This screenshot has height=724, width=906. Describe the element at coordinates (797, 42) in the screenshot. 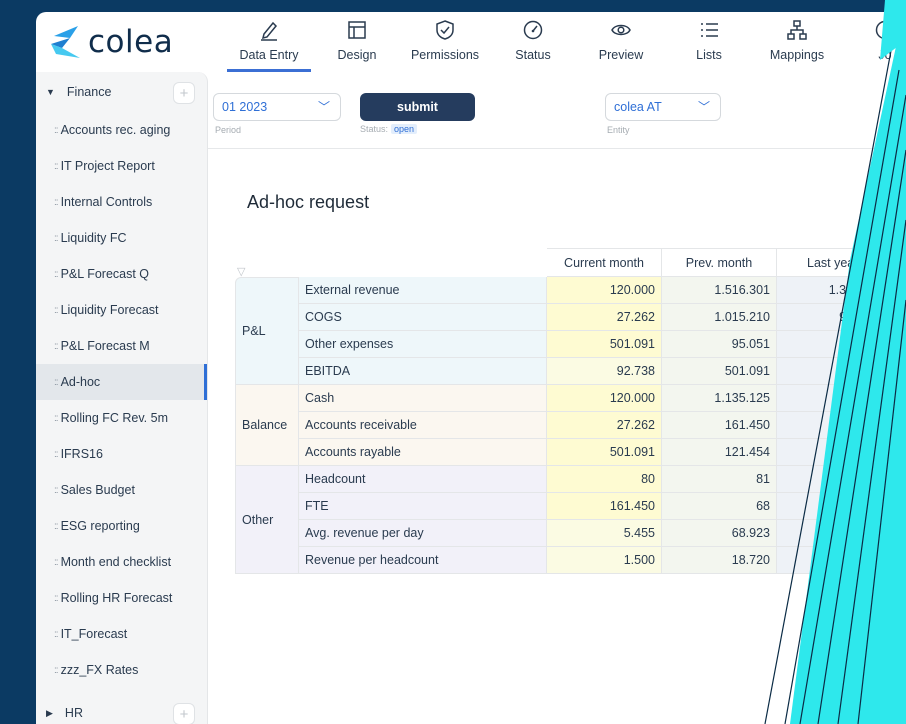

I see `tab-mappings: Mappings` at that location.